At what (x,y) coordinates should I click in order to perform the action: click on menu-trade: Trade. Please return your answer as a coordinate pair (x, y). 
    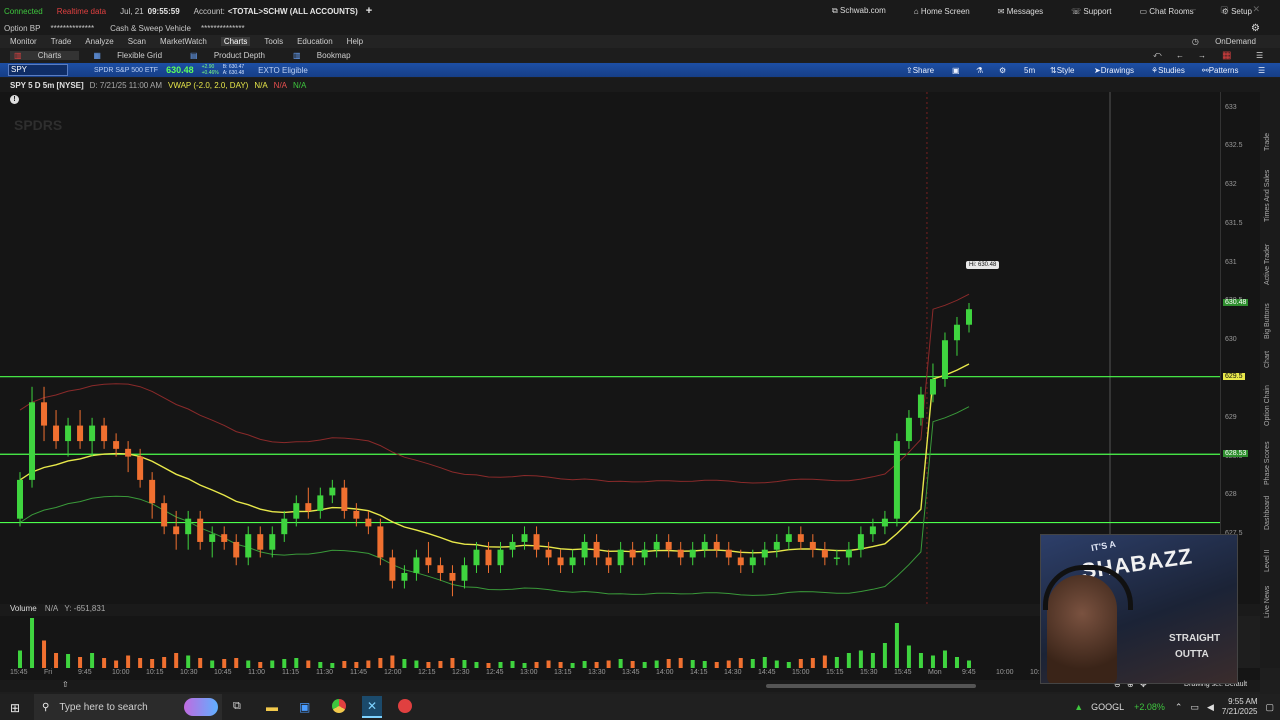
    Looking at the image, I should click on (61, 41).